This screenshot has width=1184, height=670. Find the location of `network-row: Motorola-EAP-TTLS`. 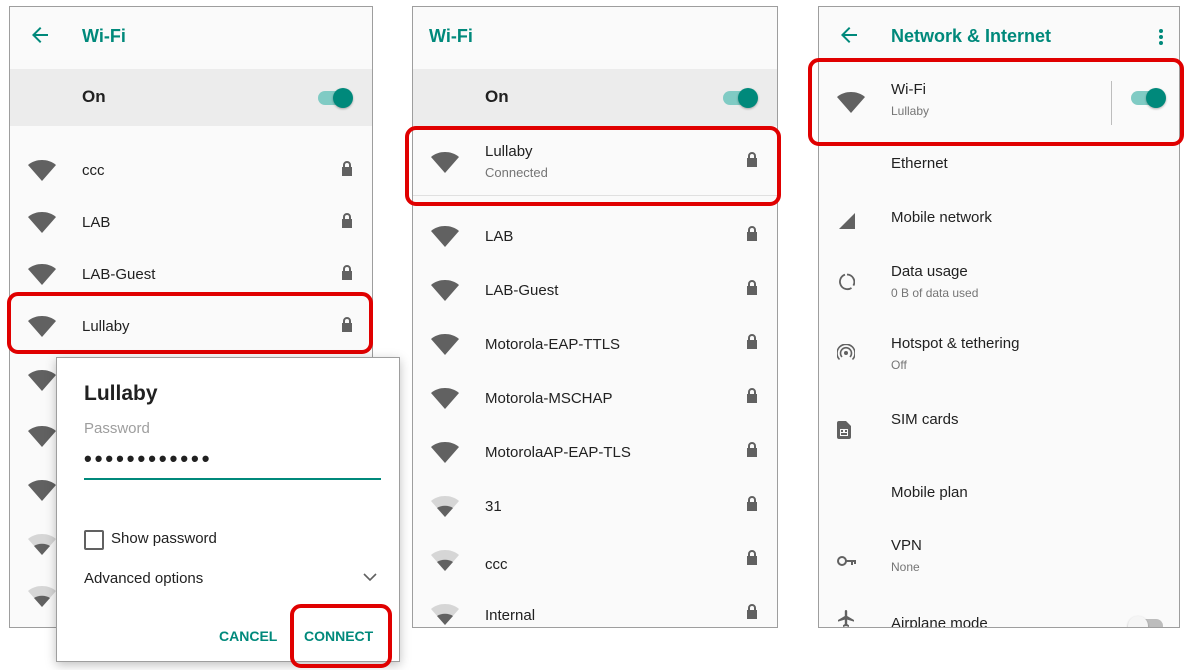

network-row: Motorola-EAP-TTLS is located at coordinates (595, 345).